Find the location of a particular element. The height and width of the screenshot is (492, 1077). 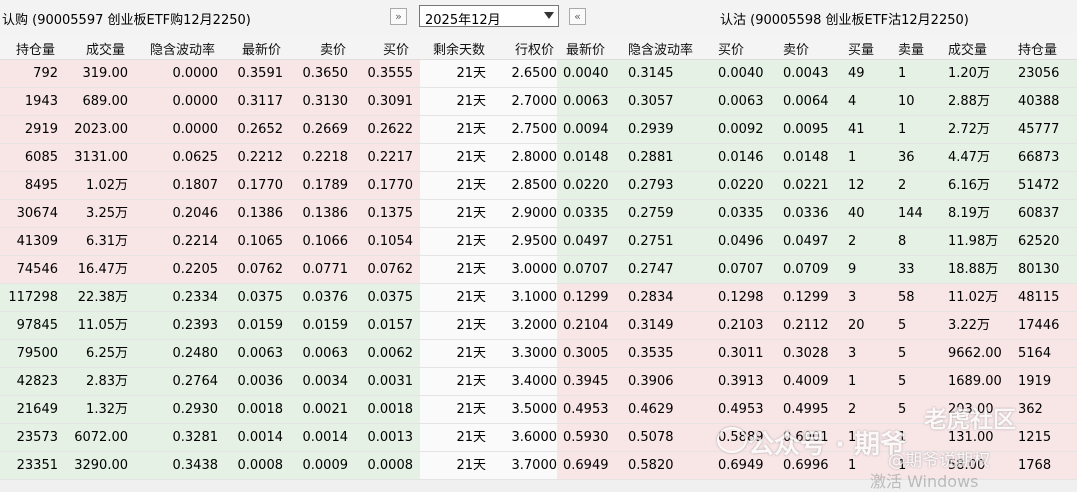

call-open-interest-cell: 1943 is located at coordinates (41, 101).